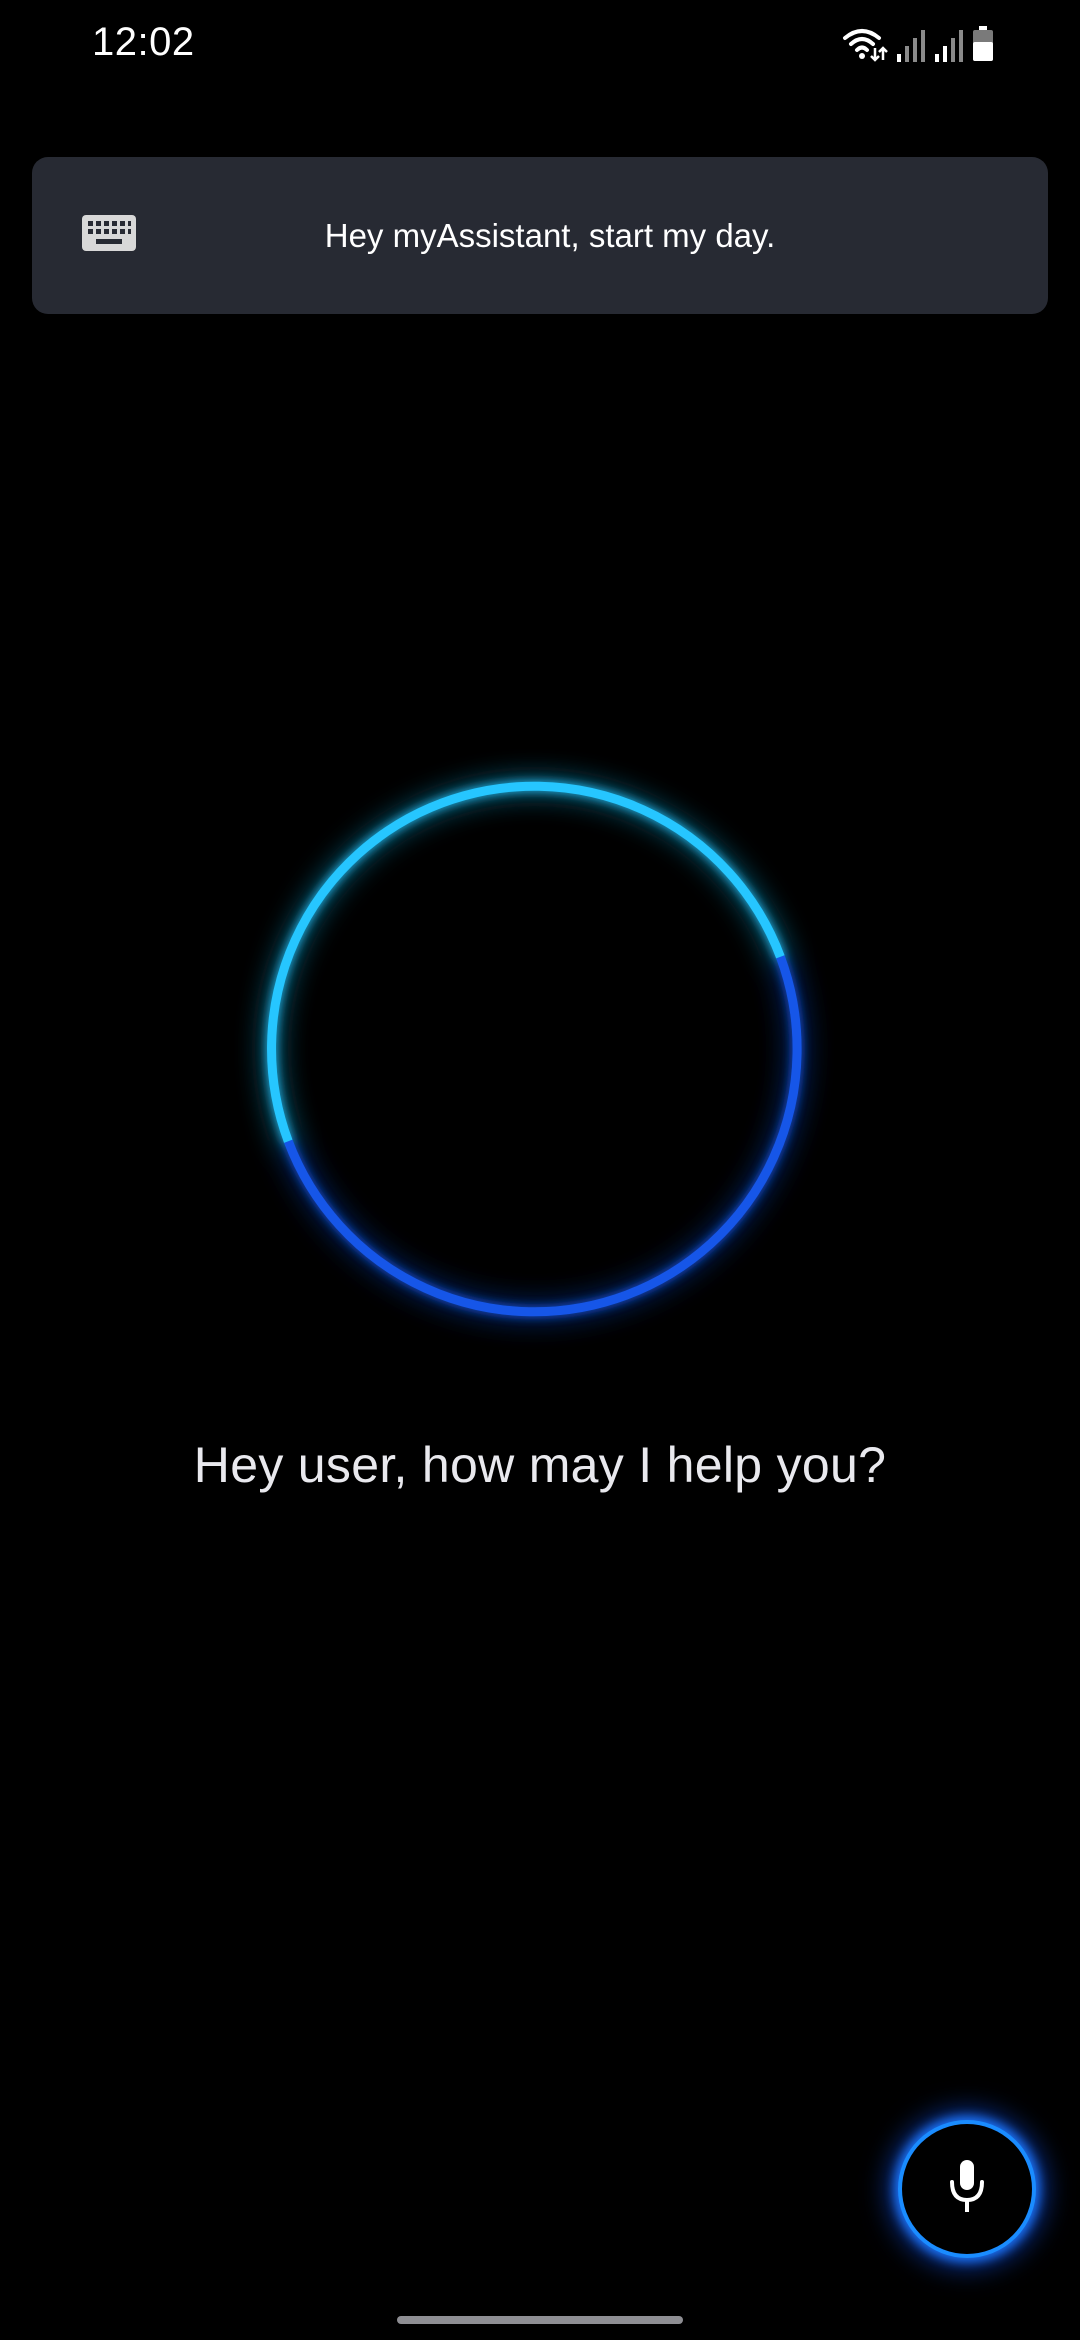 The height and width of the screenshot is (2340, 1080). Describe the element at coordinates (540, 1065) in the screenshot. I see `assistant-orb` at that location.